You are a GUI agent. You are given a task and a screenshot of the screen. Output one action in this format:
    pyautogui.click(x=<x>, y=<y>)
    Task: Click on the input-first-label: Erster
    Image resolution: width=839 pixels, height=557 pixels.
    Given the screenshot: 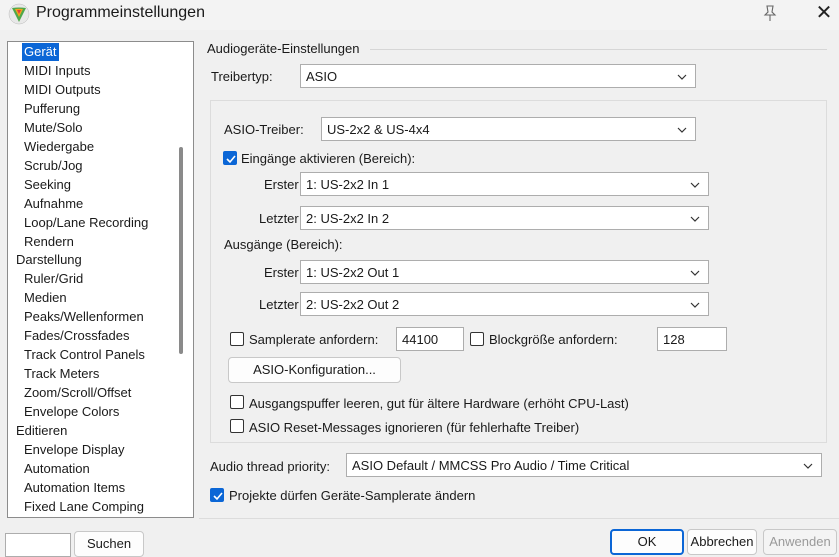 What is the action you would take?
    pyautogui.click(x=281, y=184)
    